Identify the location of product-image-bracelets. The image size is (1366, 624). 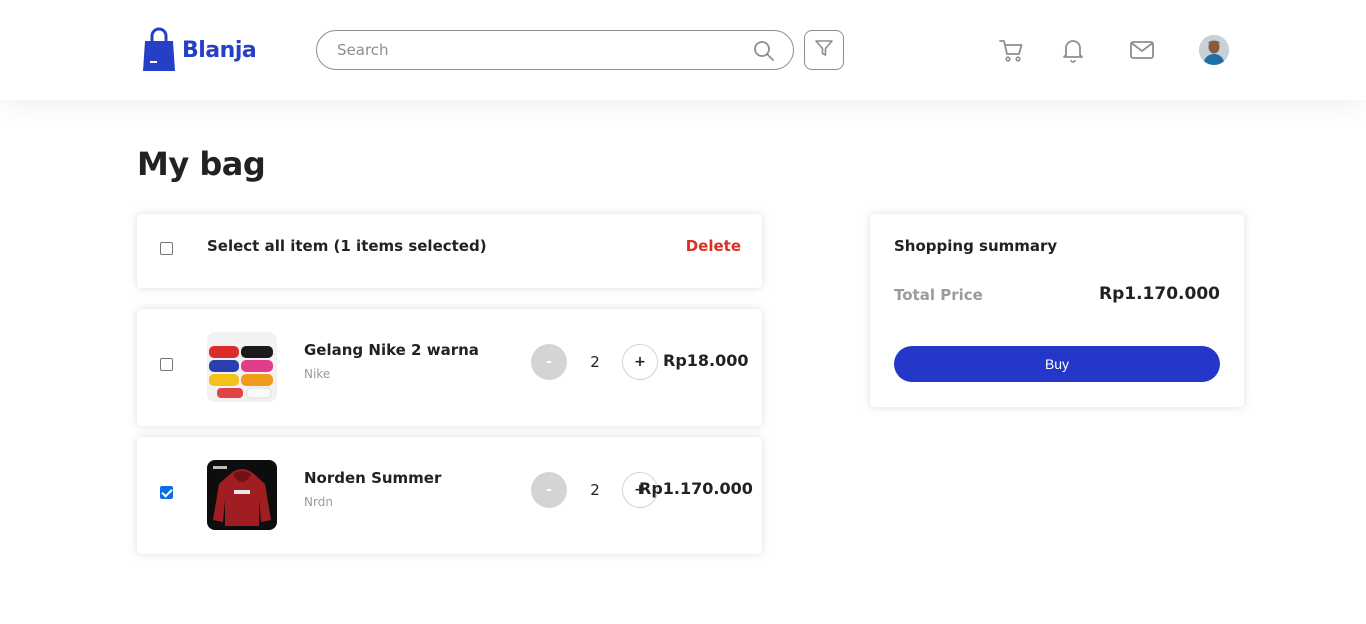
(242, 367).